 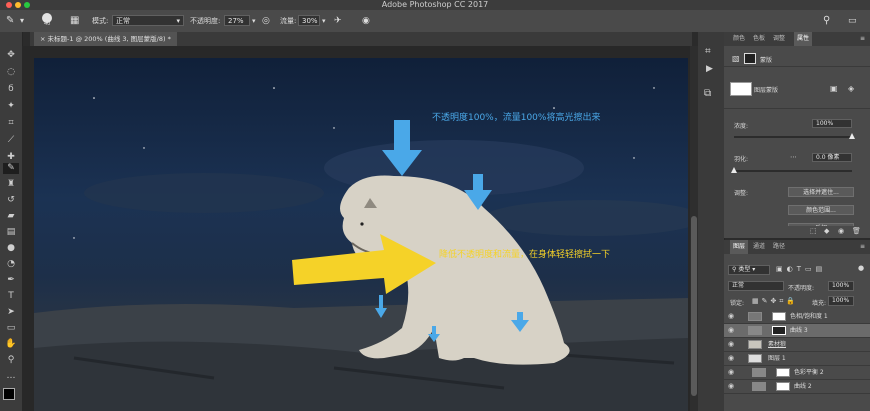 What do you see at coordinates (74, 21) in the screenshot?
I see `brush-panel-toggle-icon: ▦` at bounding box center [74, 21].